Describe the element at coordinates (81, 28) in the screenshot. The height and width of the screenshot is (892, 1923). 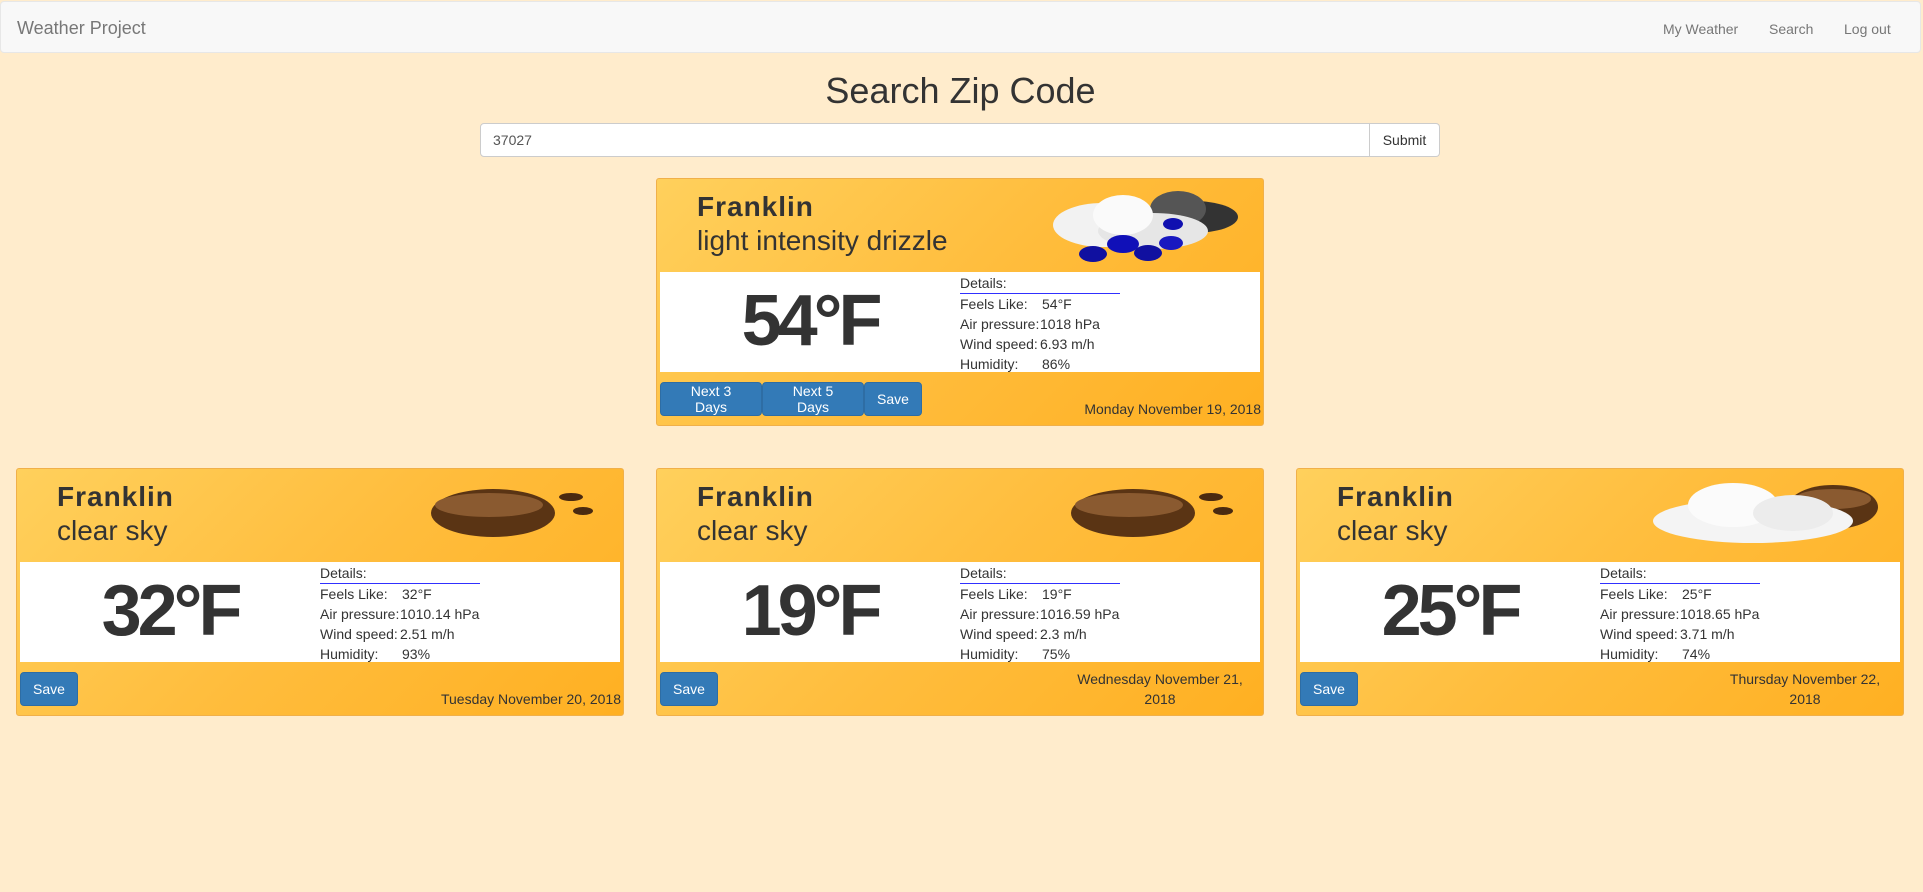
I see `brand-link: Weather Project` at that location.